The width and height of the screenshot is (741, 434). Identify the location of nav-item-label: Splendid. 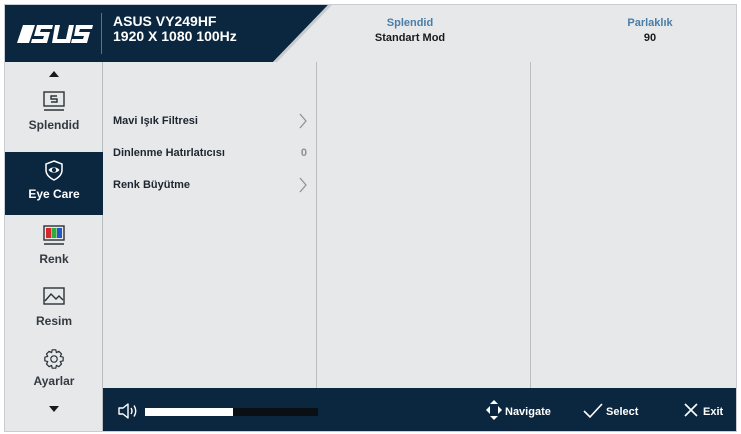
(54, 125).